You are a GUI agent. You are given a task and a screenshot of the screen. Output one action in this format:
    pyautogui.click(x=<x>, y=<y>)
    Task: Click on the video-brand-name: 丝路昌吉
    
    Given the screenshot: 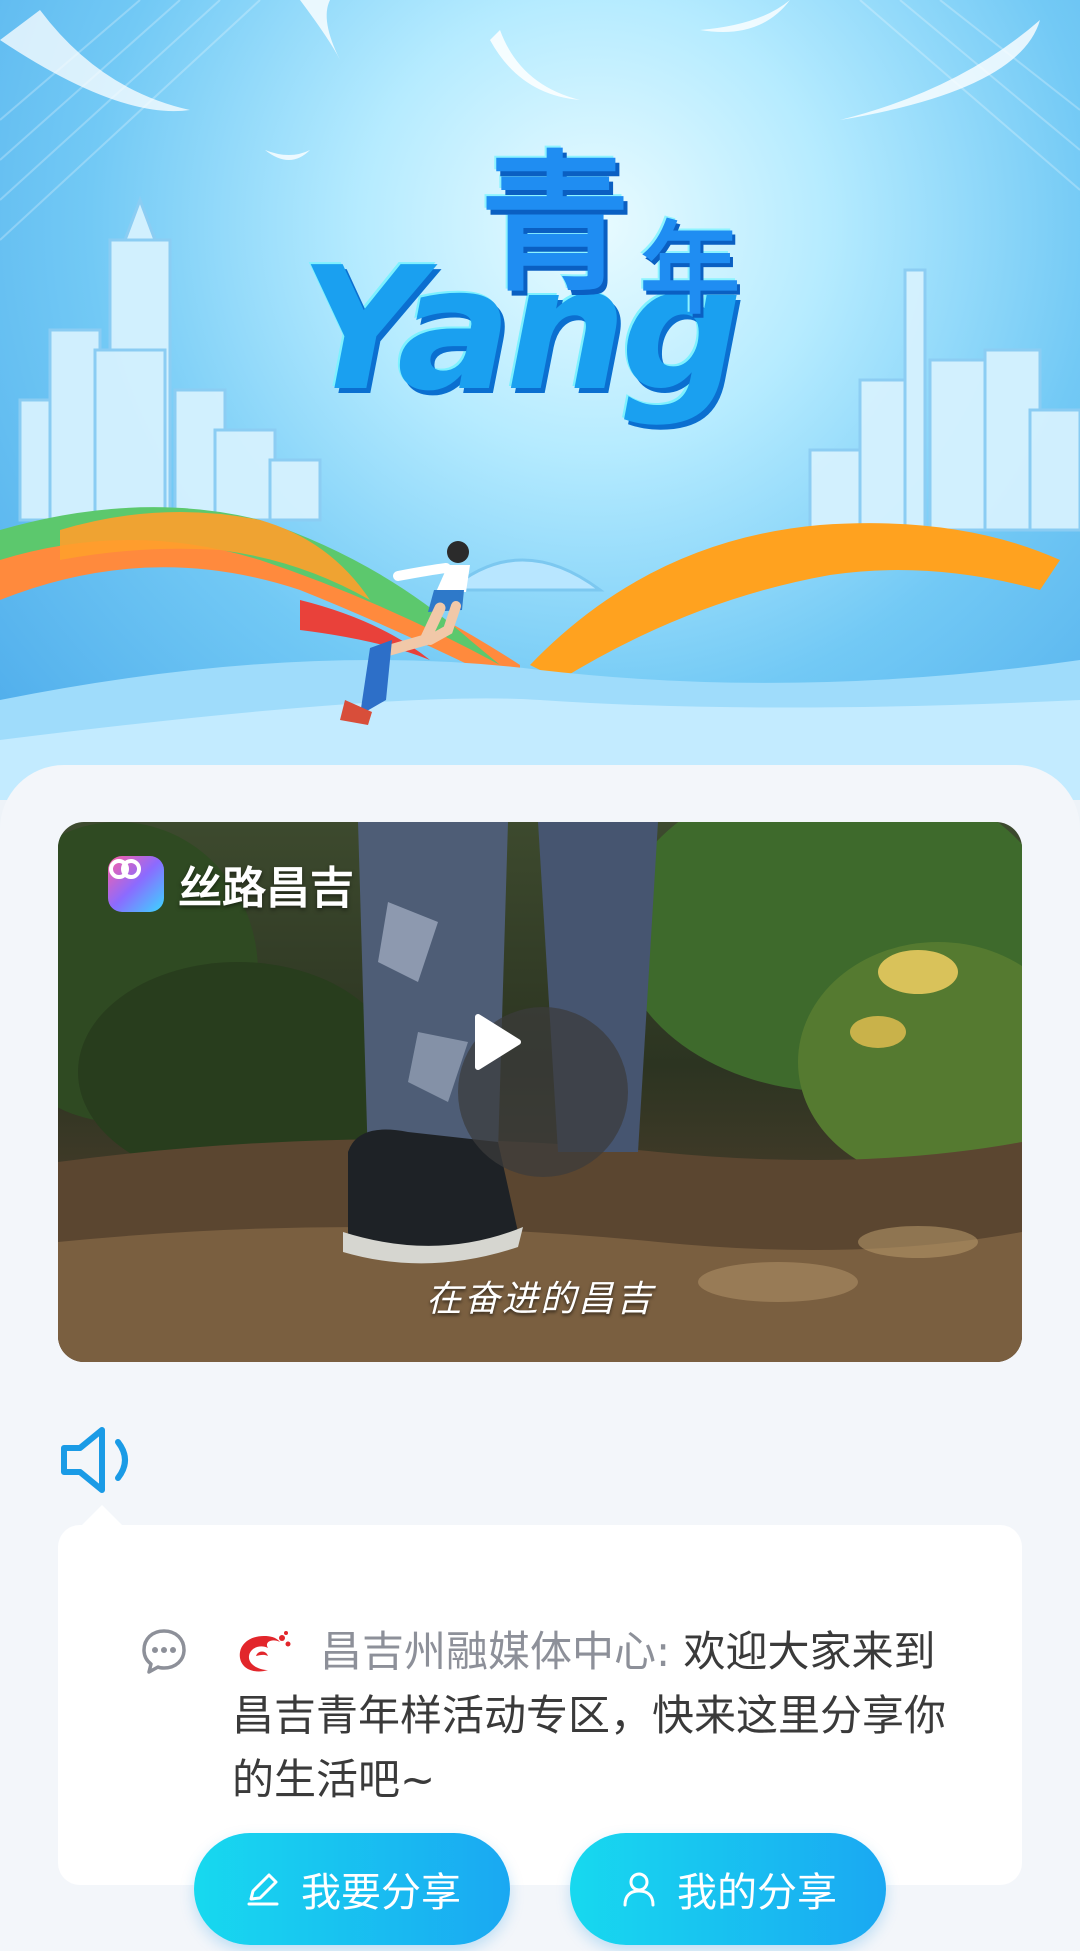 What is the action you would take?
    pyautogui.click(x=266, y=888)
    